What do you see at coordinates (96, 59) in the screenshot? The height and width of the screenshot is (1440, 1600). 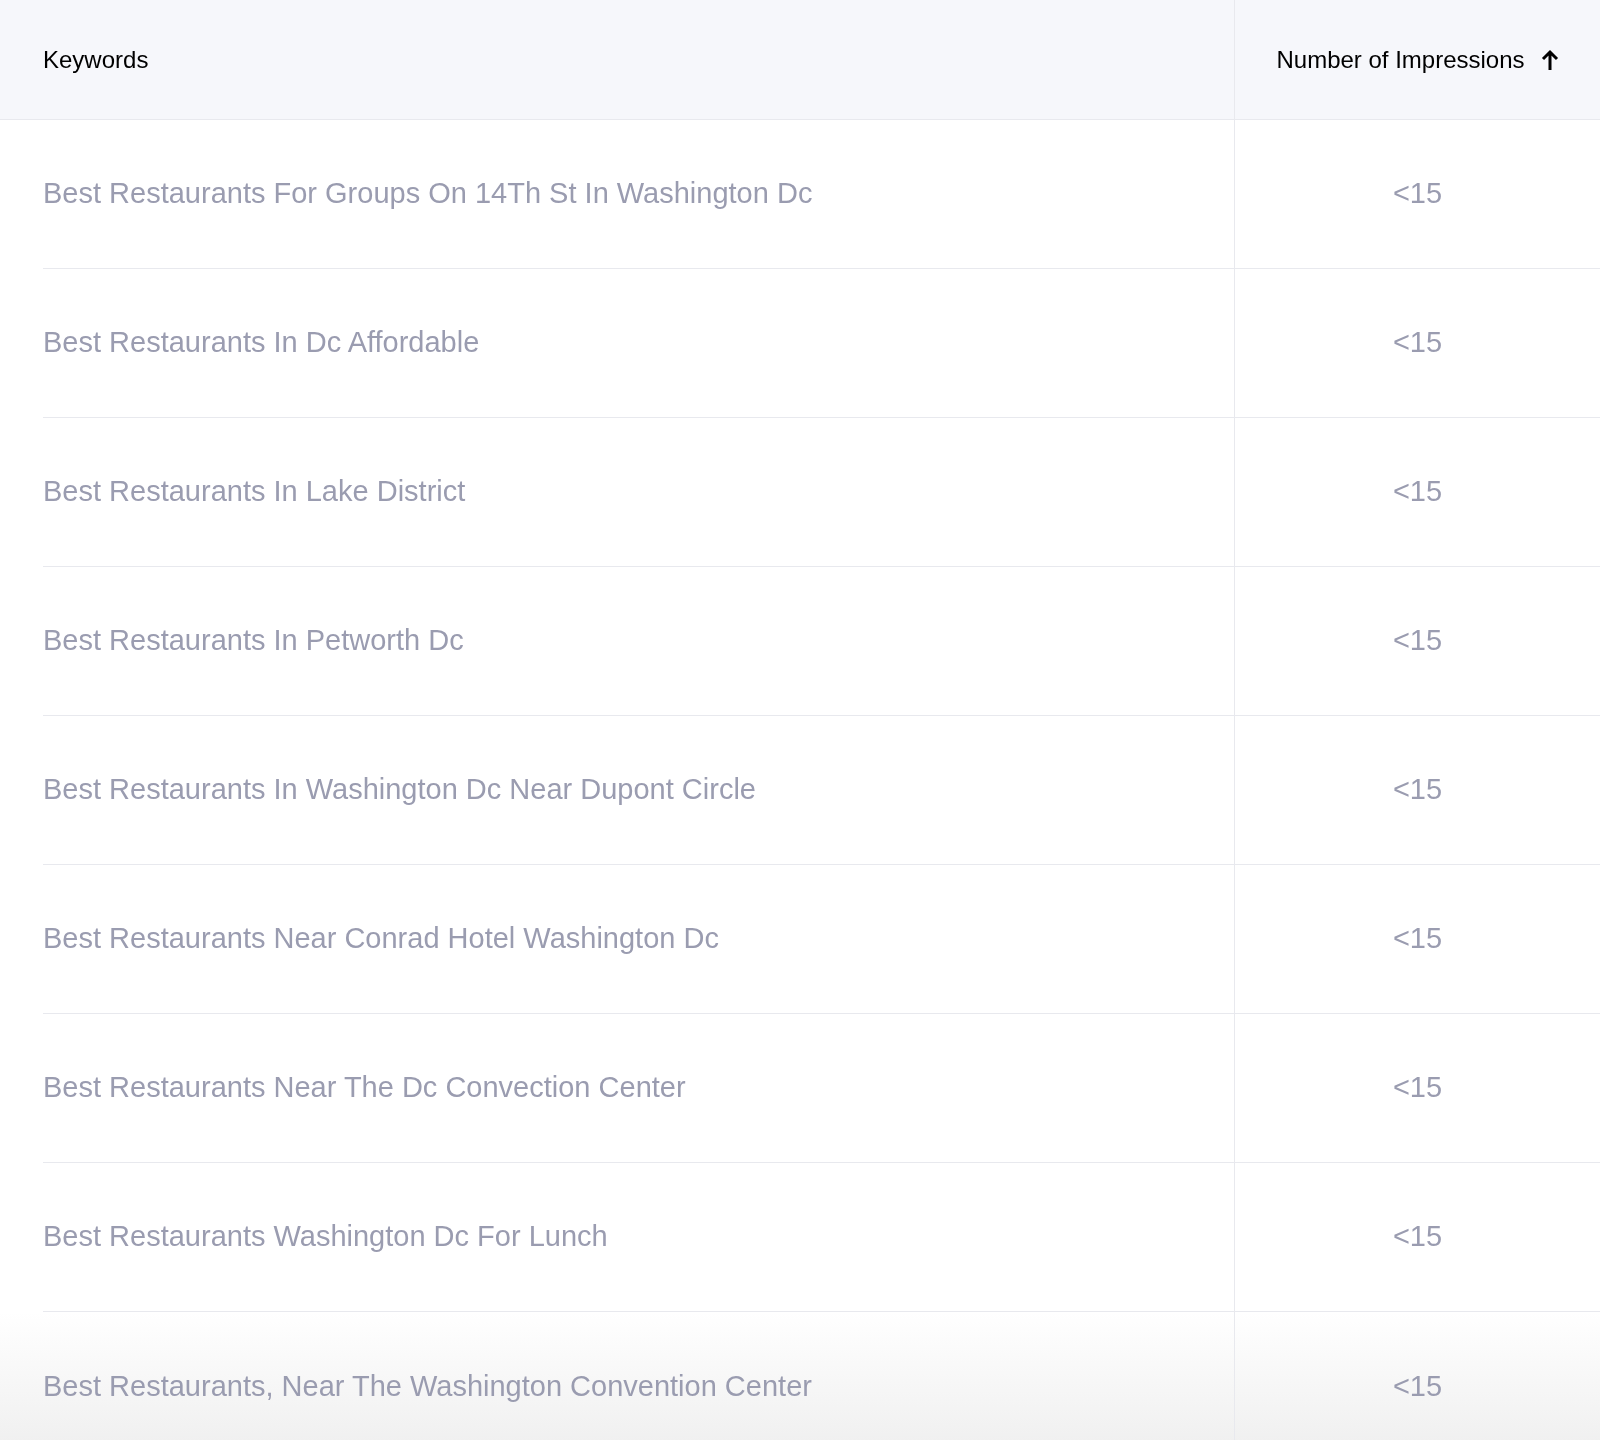 I see `column-header: Keywords` at bounding box center [96, 59].